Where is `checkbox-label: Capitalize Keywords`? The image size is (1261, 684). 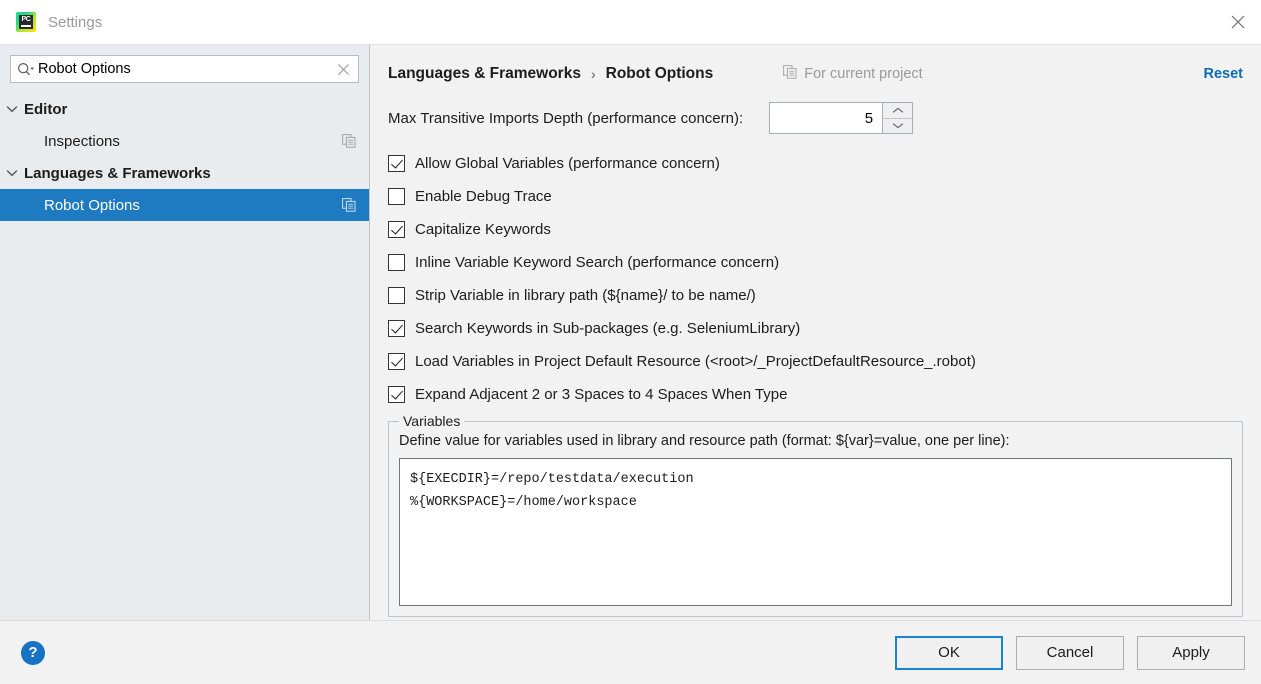
checkbox-label: Capitalize Keywords is located at coordinates (483, 229).